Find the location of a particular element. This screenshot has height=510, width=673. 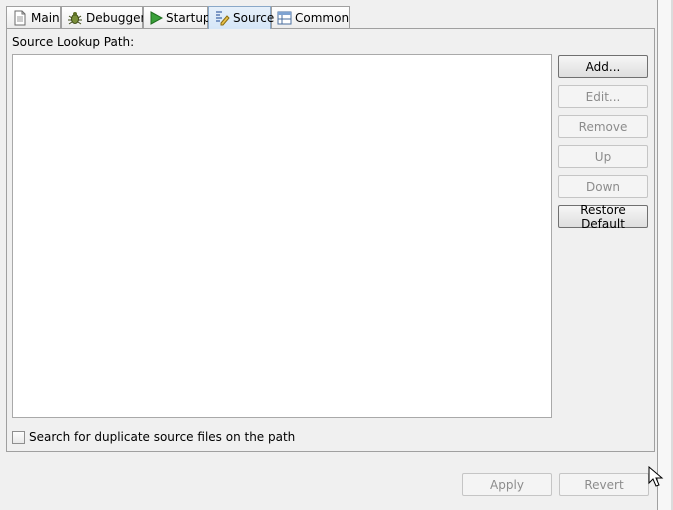

tab-label: Debugger is located at coordinates (116, 17).